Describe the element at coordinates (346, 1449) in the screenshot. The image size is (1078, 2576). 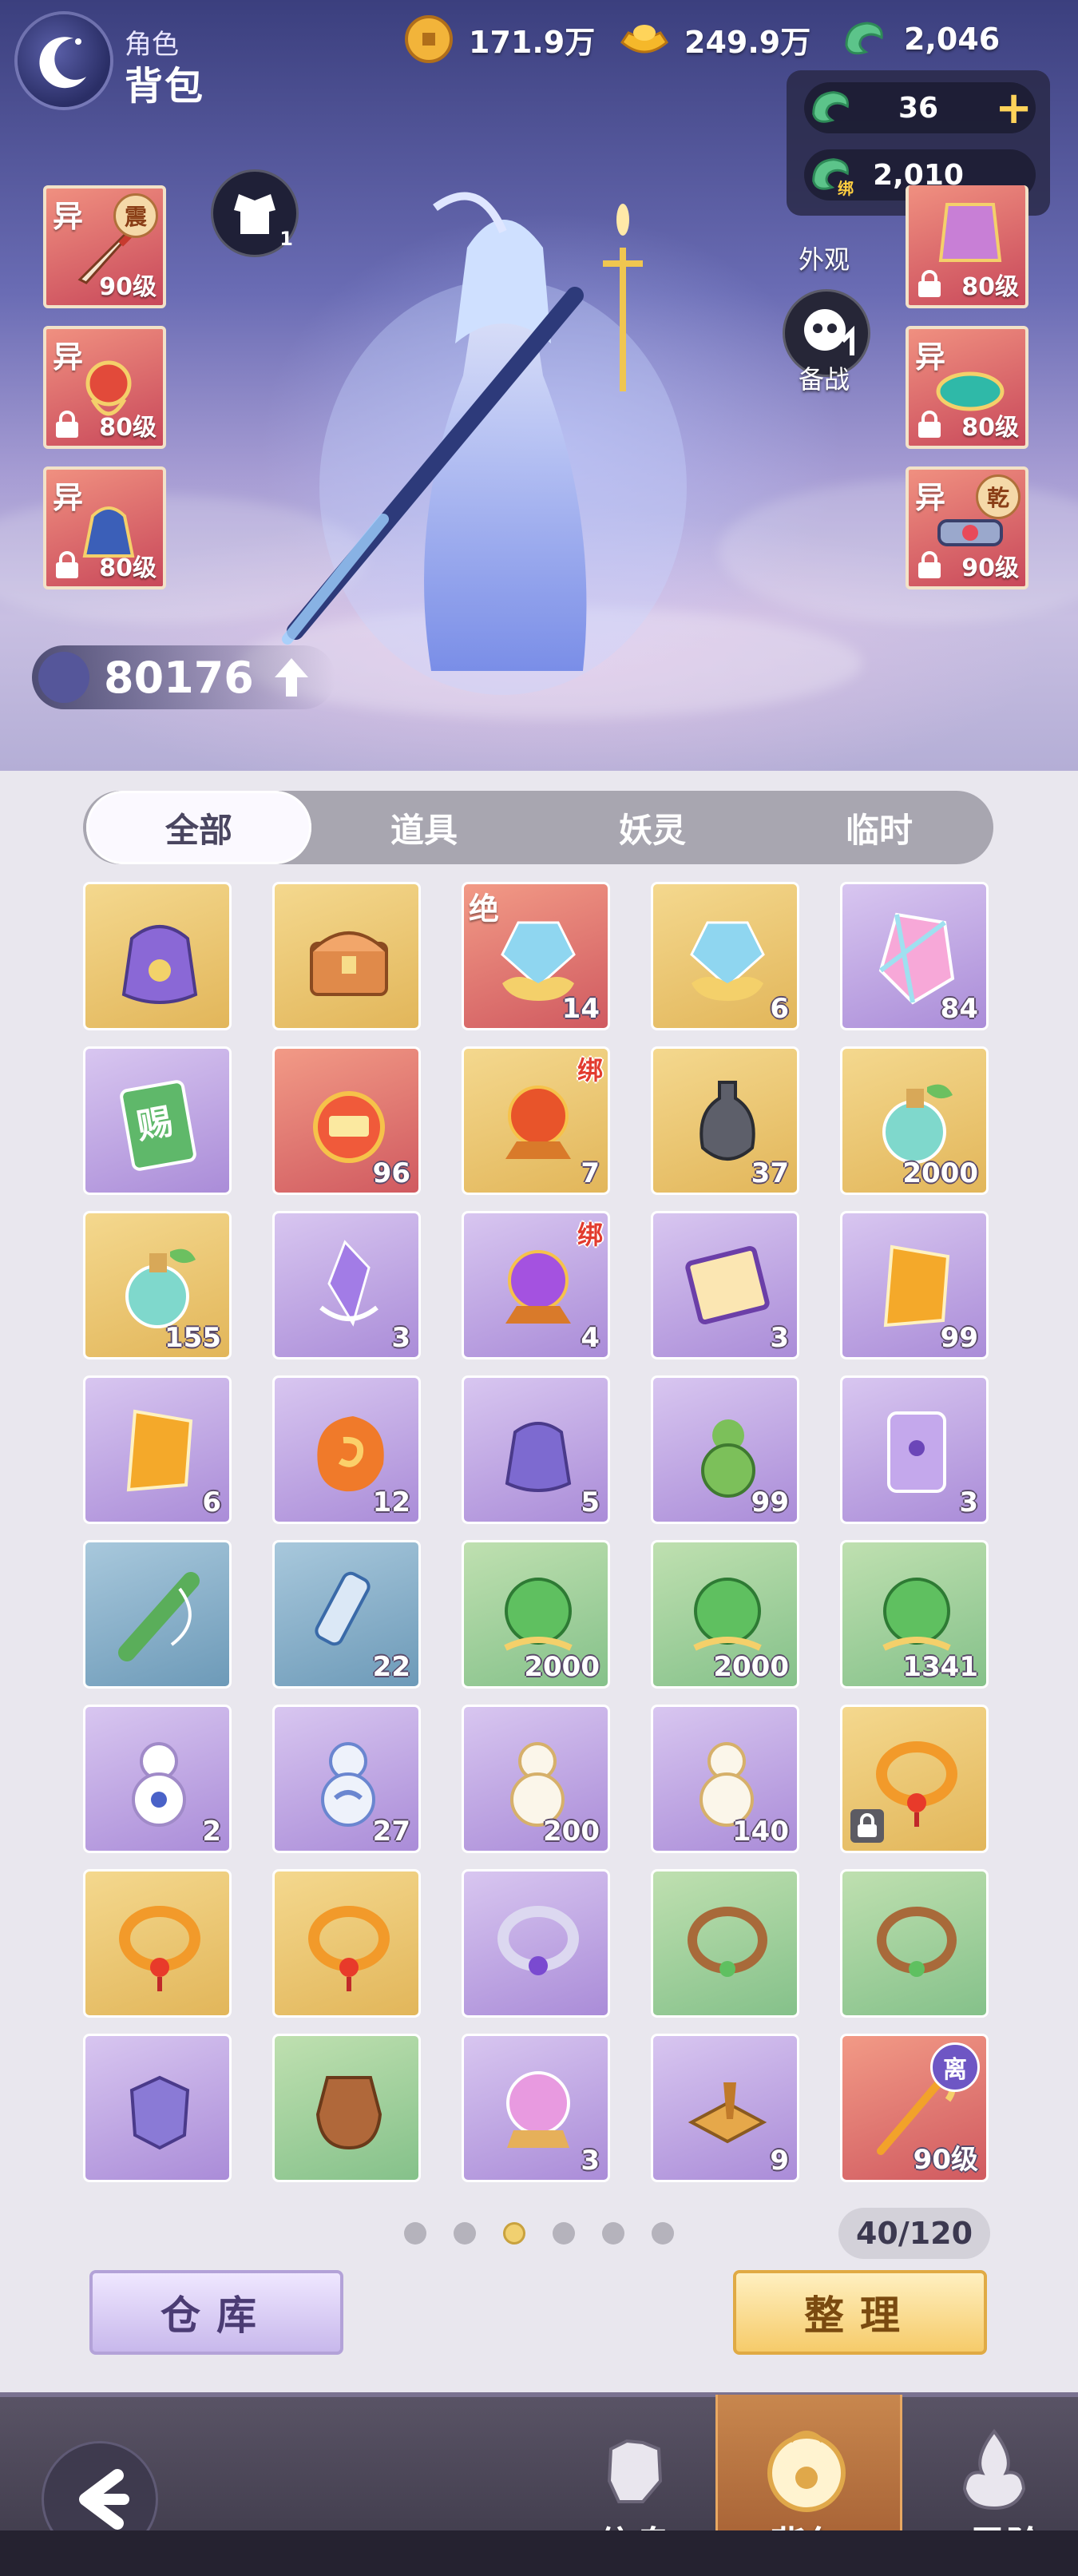
I see `bag-item-slot: 12` at that location.